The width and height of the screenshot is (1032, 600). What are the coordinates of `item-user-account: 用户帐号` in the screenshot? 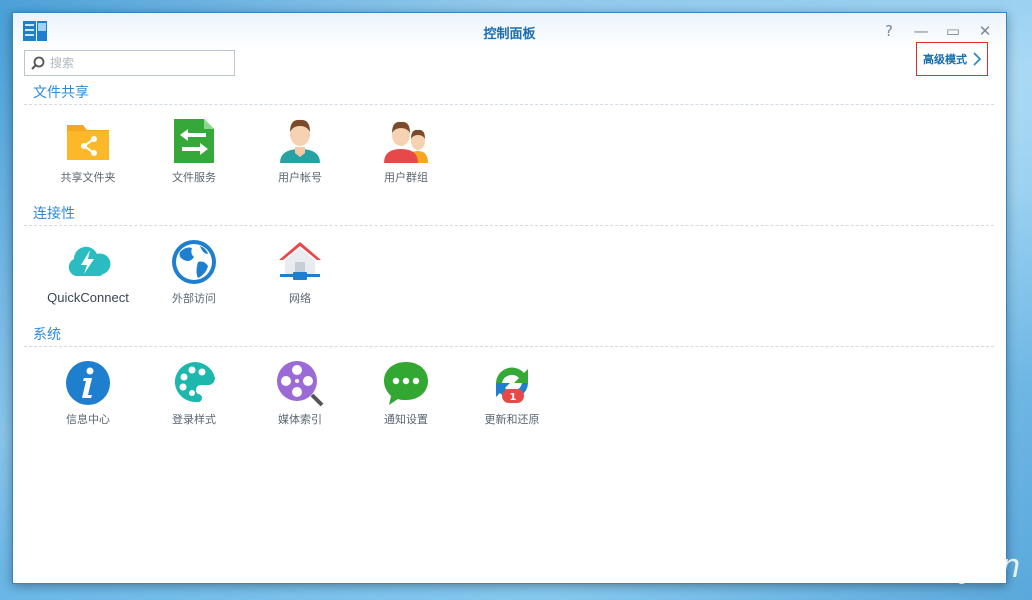 It's located at (300, 151).